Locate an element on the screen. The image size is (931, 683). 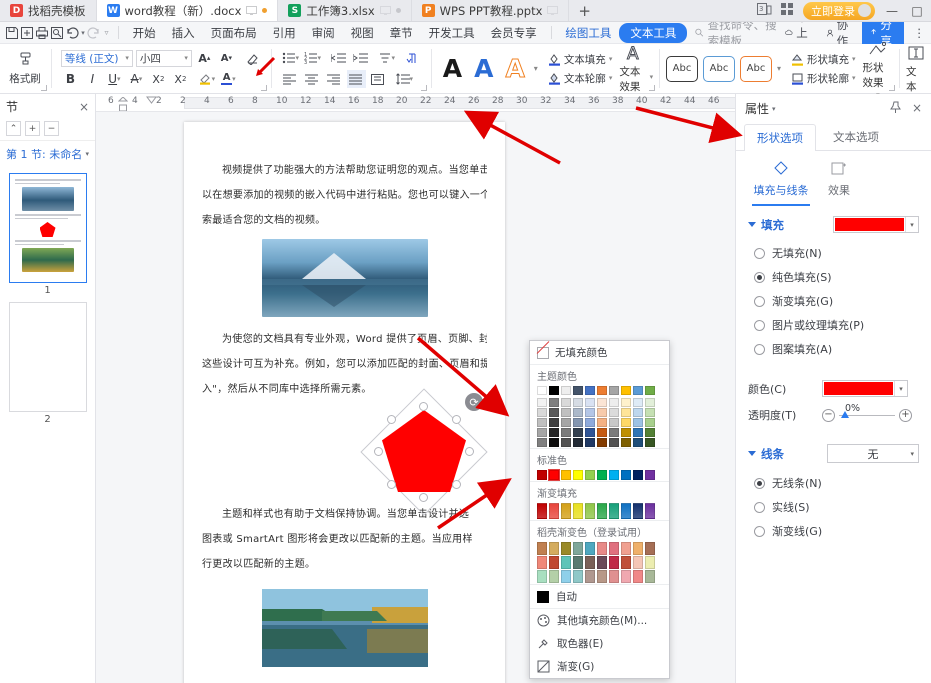
expand-corner is located at coordinates (44, 88).